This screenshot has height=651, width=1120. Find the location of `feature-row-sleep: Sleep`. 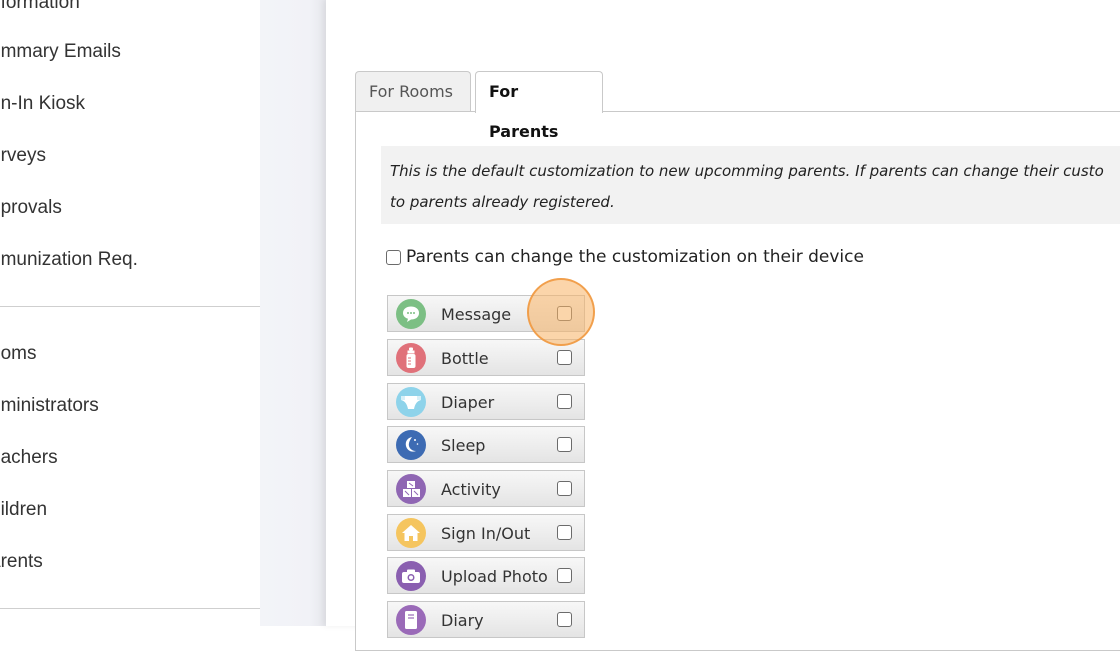

feature-row-sleep: Sleep is located at coordinates (486, 444).